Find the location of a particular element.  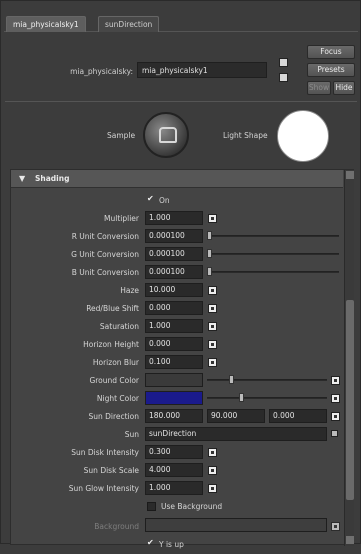

horizon-blur-row: Horizon Blur 0.100 is located at coordinates (176, 363).